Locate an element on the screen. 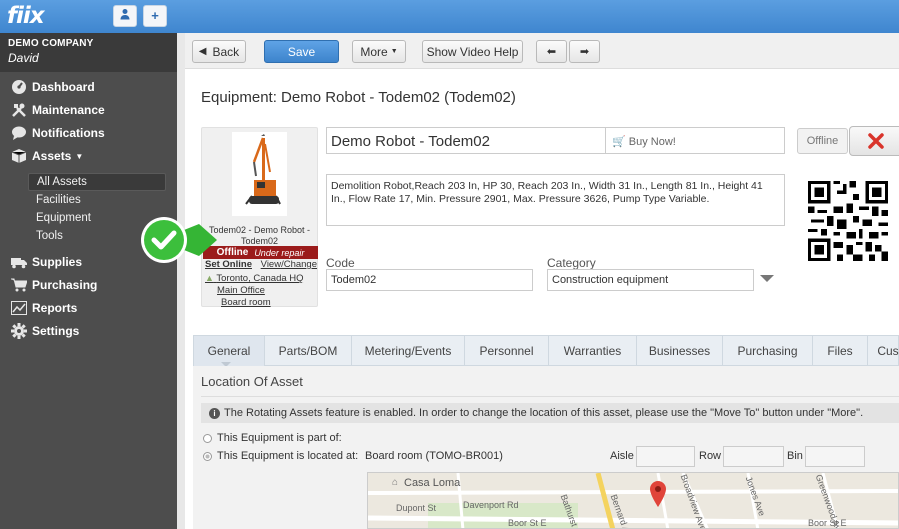 The image size is (899, 529). tab-warranties: Warranties is located at coordinates (593, 351).